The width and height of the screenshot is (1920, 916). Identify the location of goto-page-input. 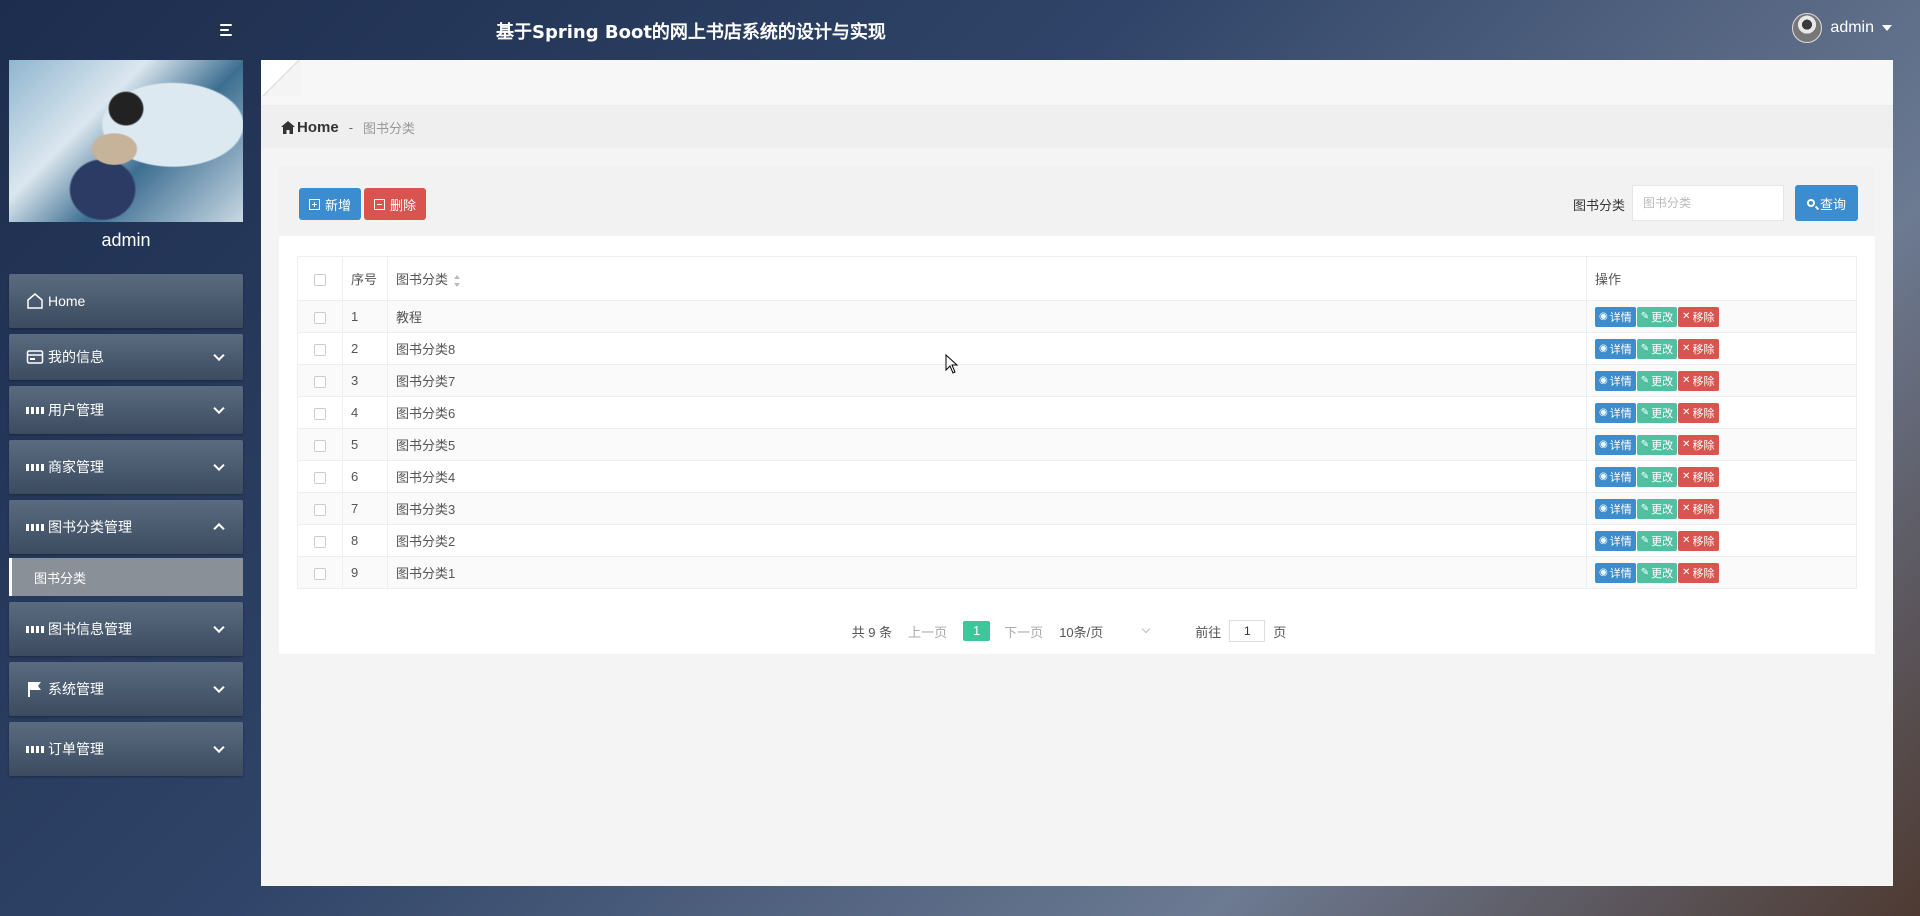
(1247, 631).